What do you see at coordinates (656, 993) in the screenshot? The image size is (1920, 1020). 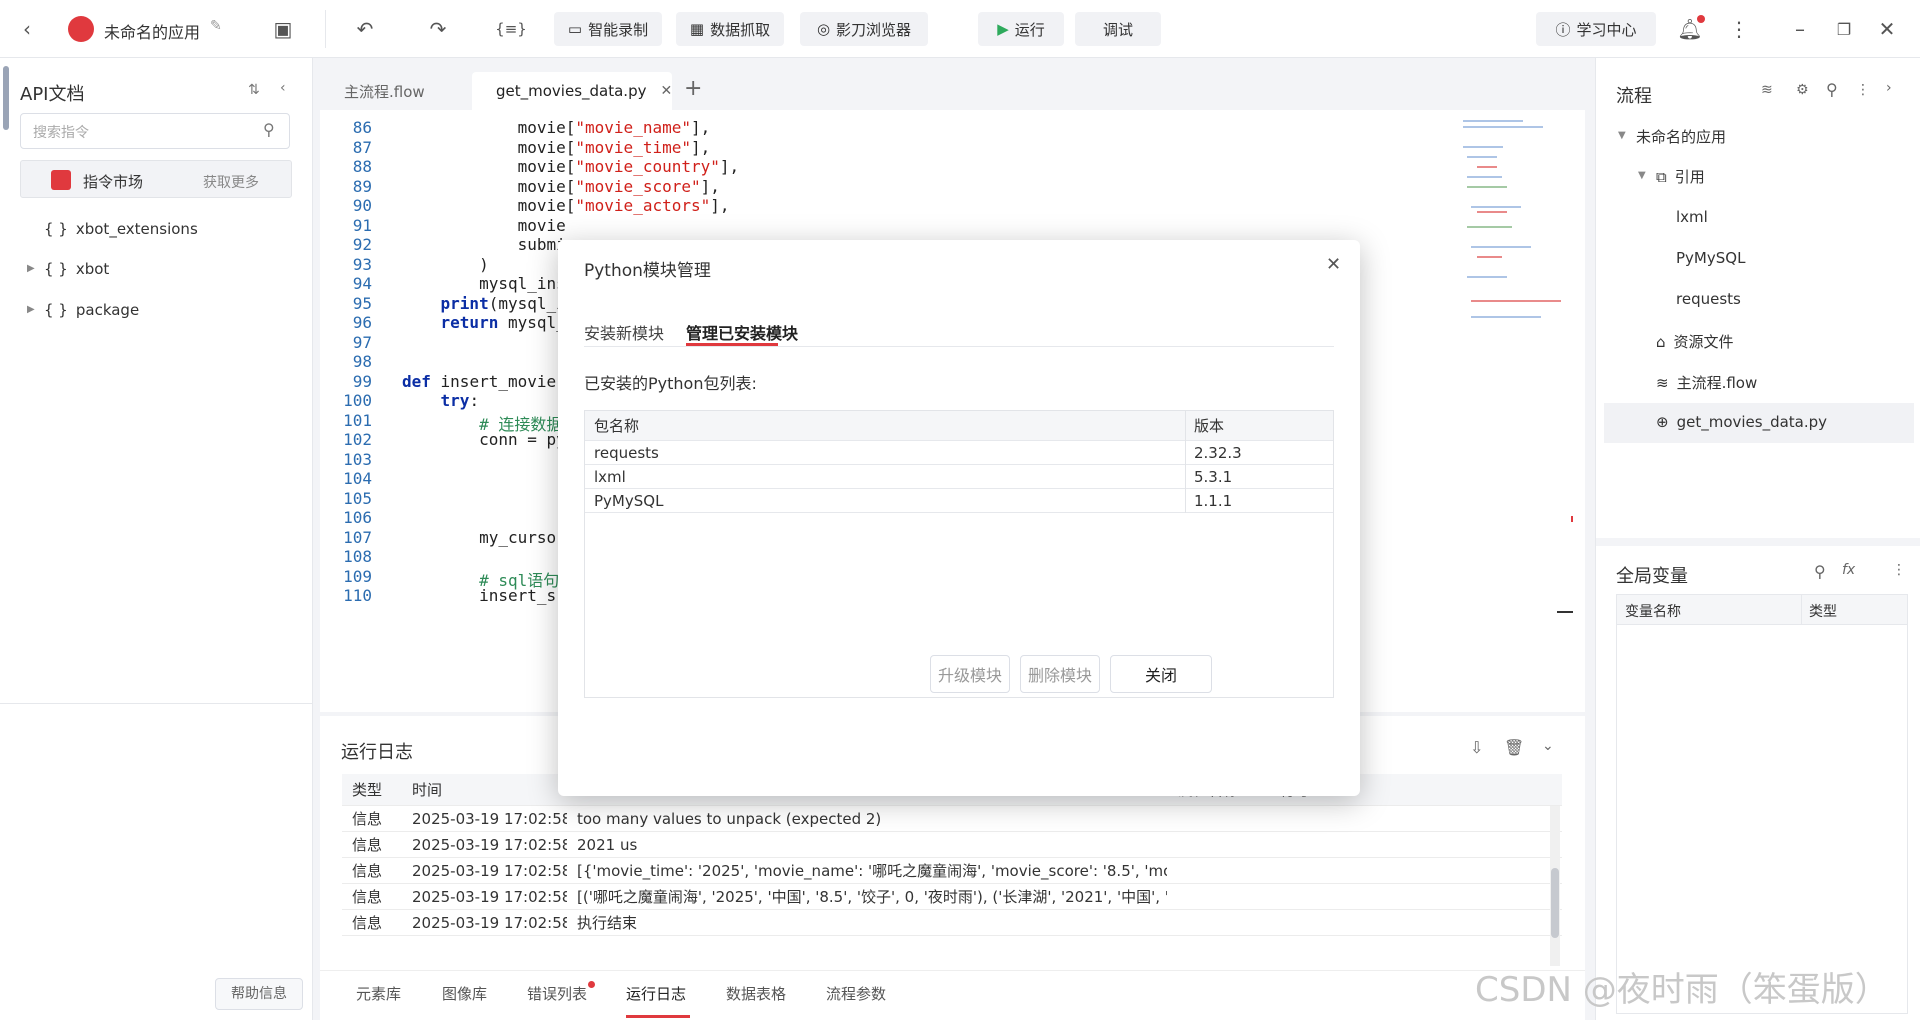 I see `tab-run-log: 运行日志` at bounding box center [656, 993].